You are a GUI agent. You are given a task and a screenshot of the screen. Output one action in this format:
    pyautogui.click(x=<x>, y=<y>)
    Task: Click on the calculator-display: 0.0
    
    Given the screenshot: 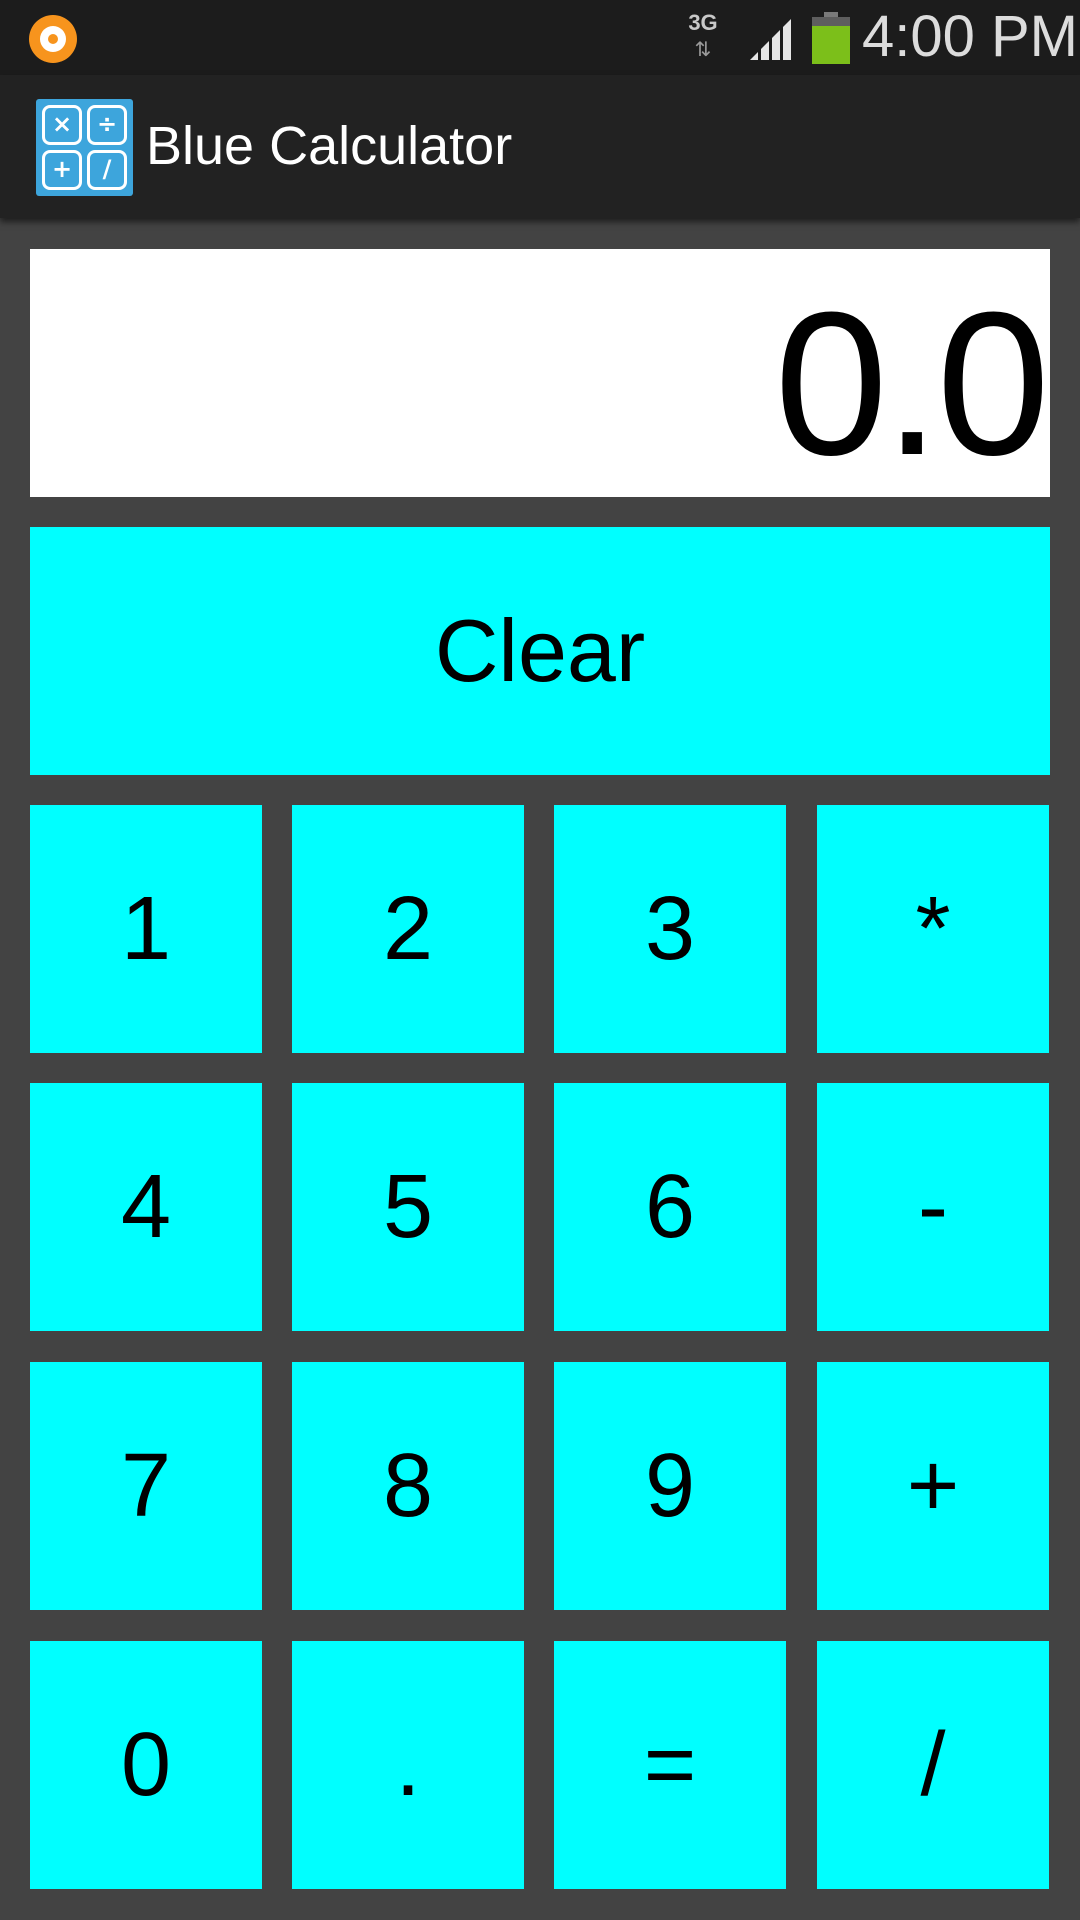 What is the action you would take?
    pyautogui.click(x=540, y=373)
    